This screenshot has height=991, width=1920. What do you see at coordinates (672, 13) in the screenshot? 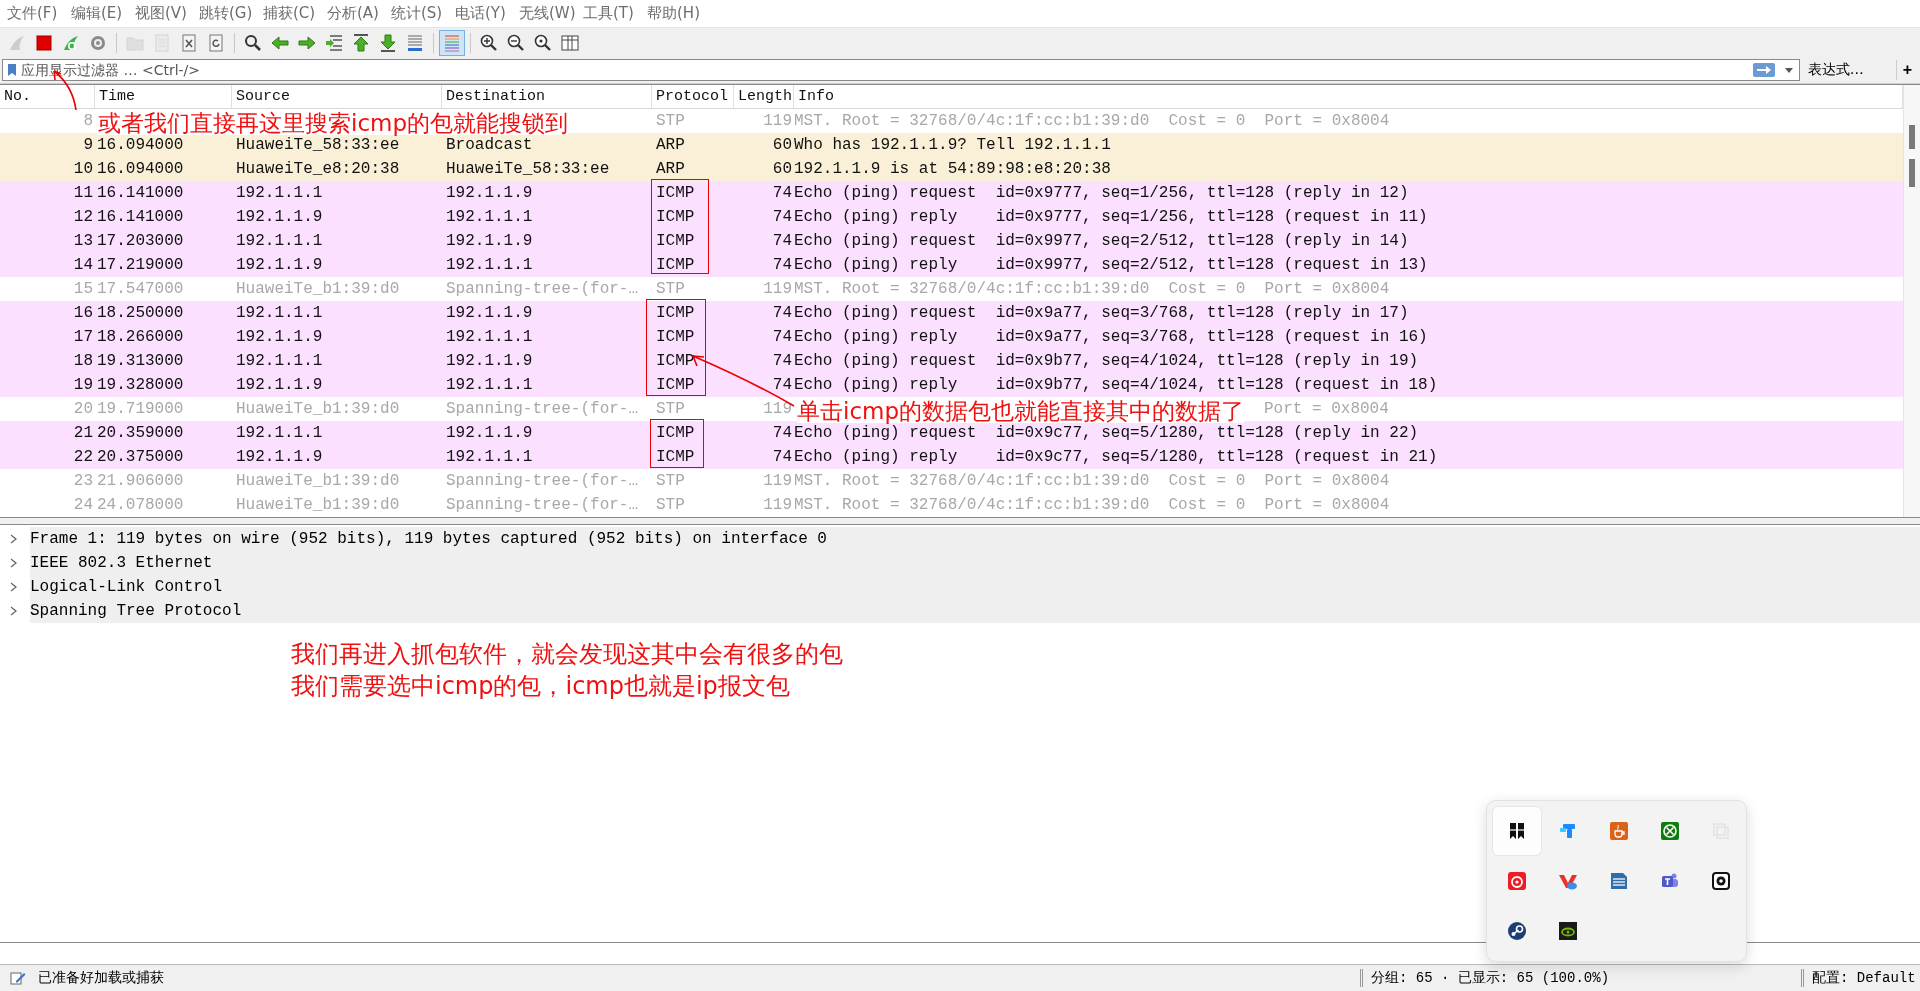
I see `menu-item: 帮助(H)` at bounding box center [672, 13].